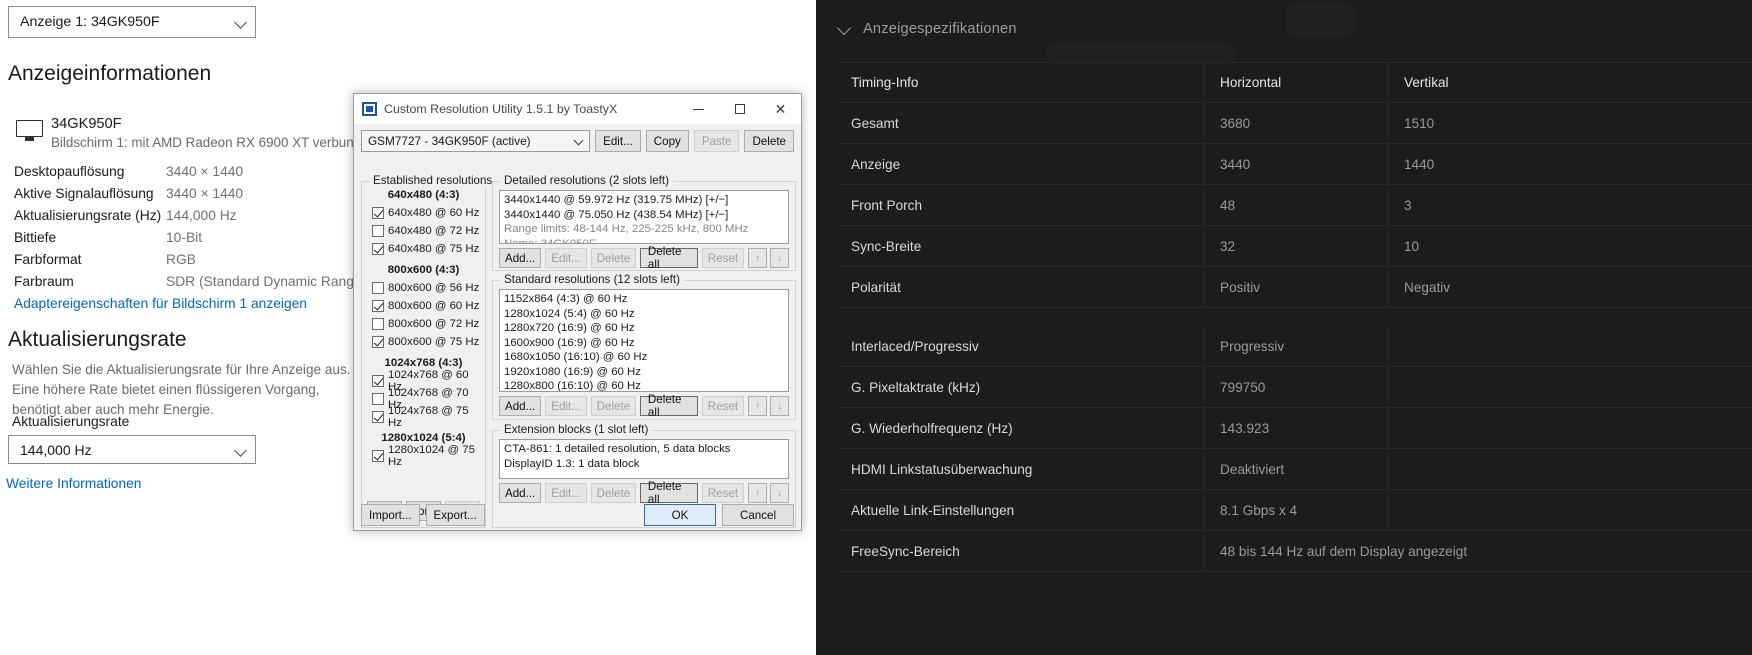  I want to click on ok-button: OK, so click(680, 515).